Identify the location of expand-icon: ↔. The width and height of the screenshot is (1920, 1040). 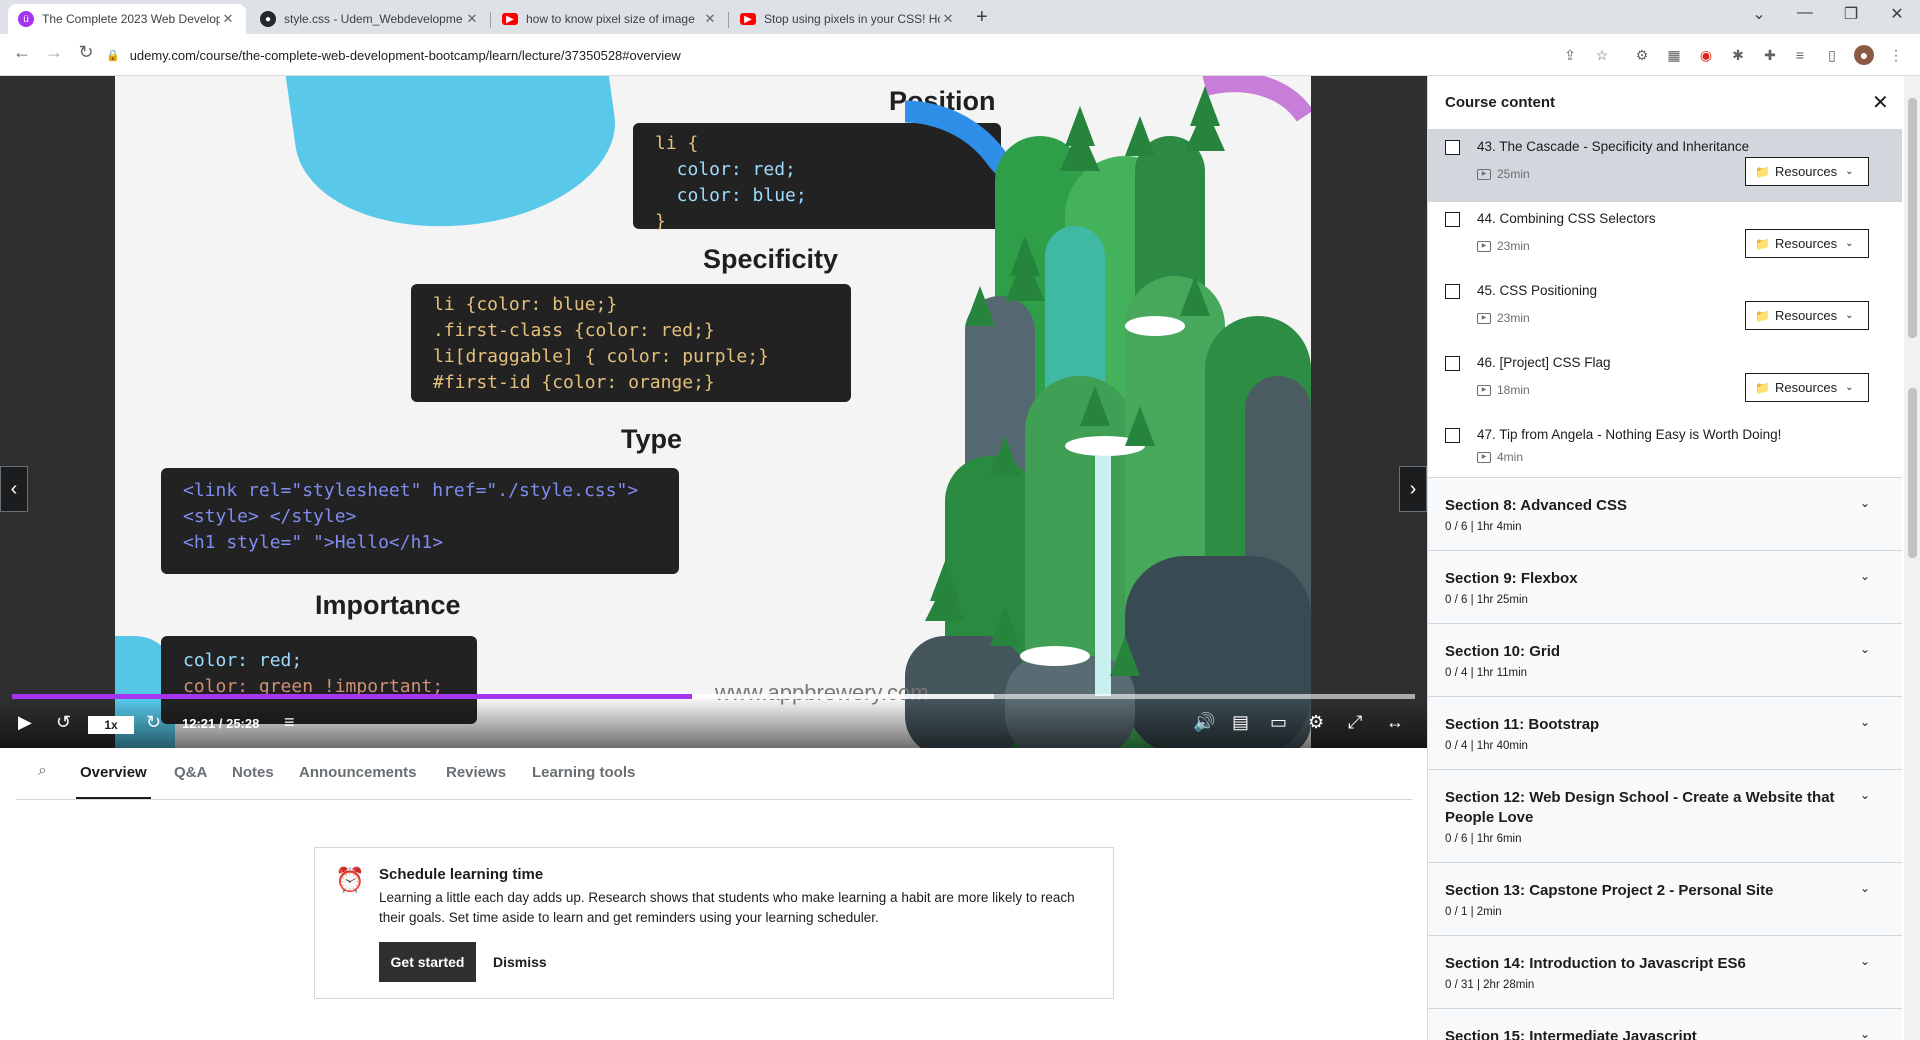
(1395, 722).